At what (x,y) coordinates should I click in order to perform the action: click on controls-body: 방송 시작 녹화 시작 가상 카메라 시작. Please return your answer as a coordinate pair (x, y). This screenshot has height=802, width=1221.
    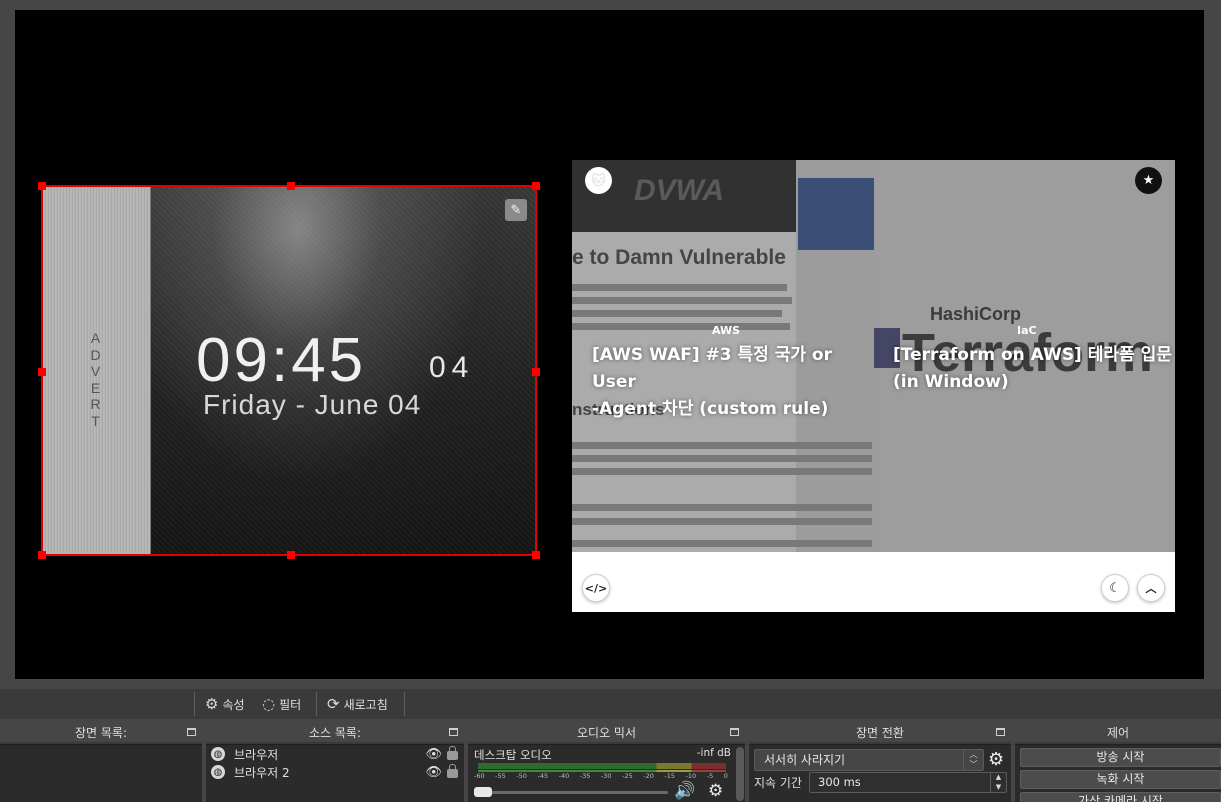
    Looking at the image, I should click on (1118, 773).